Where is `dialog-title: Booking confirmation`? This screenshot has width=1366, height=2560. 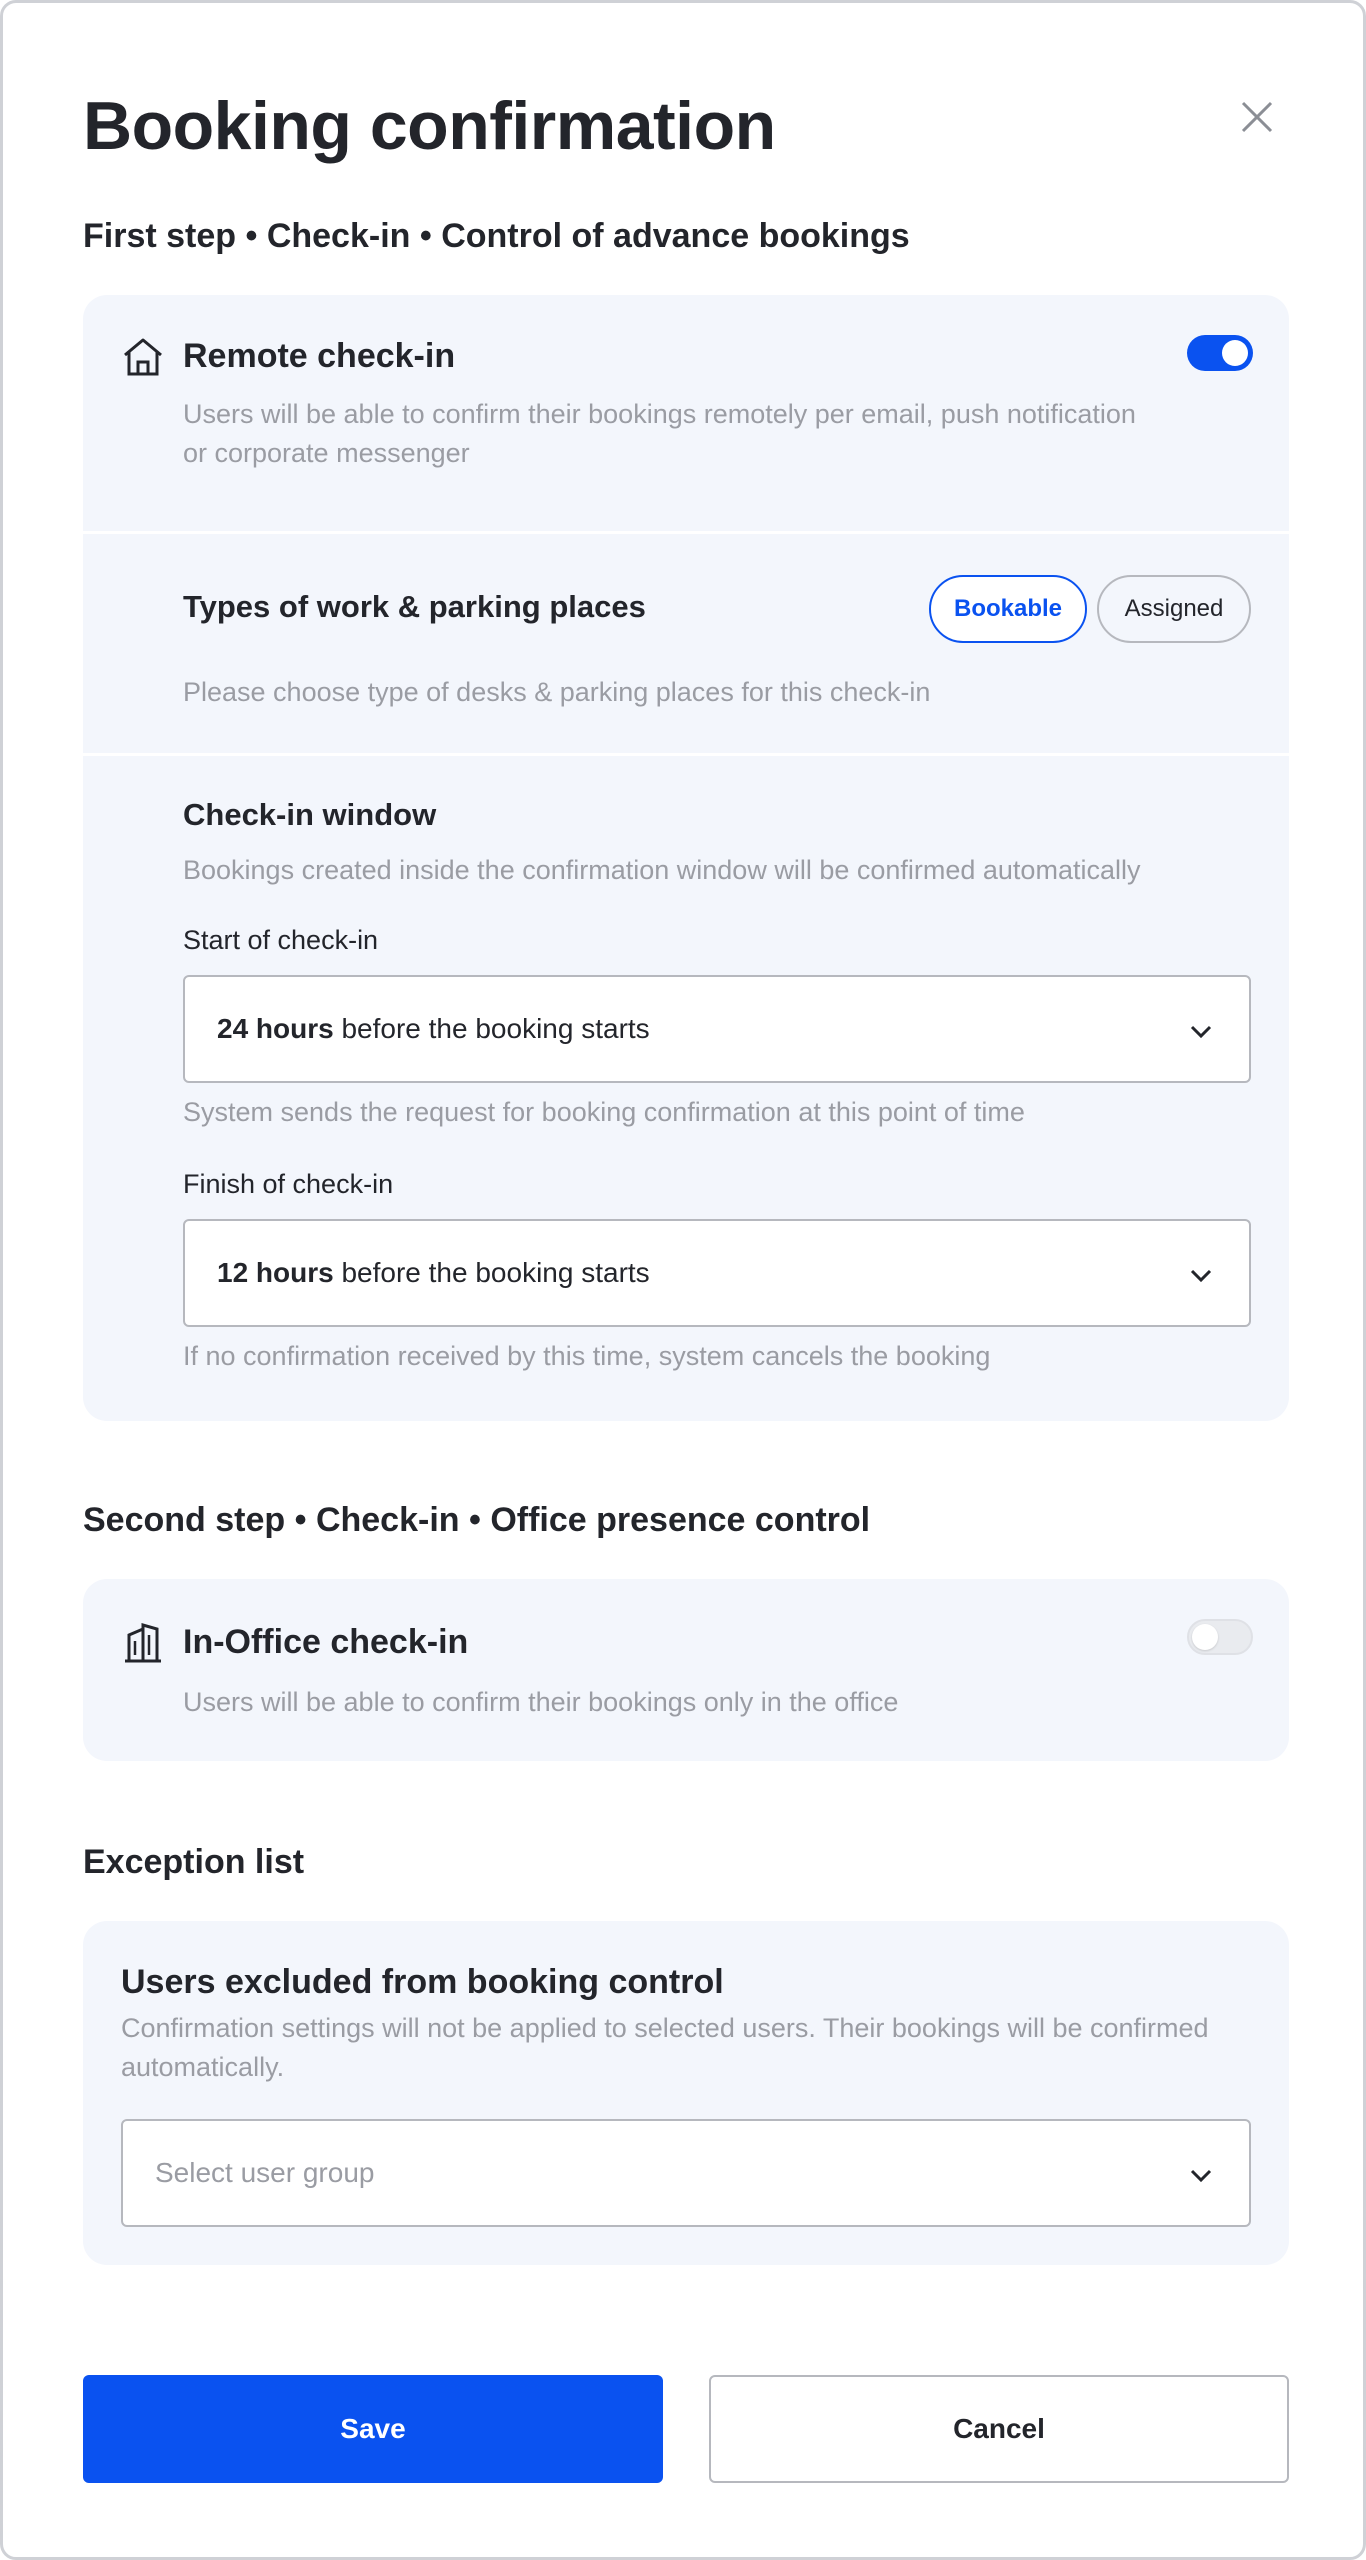 dialog-title: Booking confirmation is located at coordinates (429, 126).